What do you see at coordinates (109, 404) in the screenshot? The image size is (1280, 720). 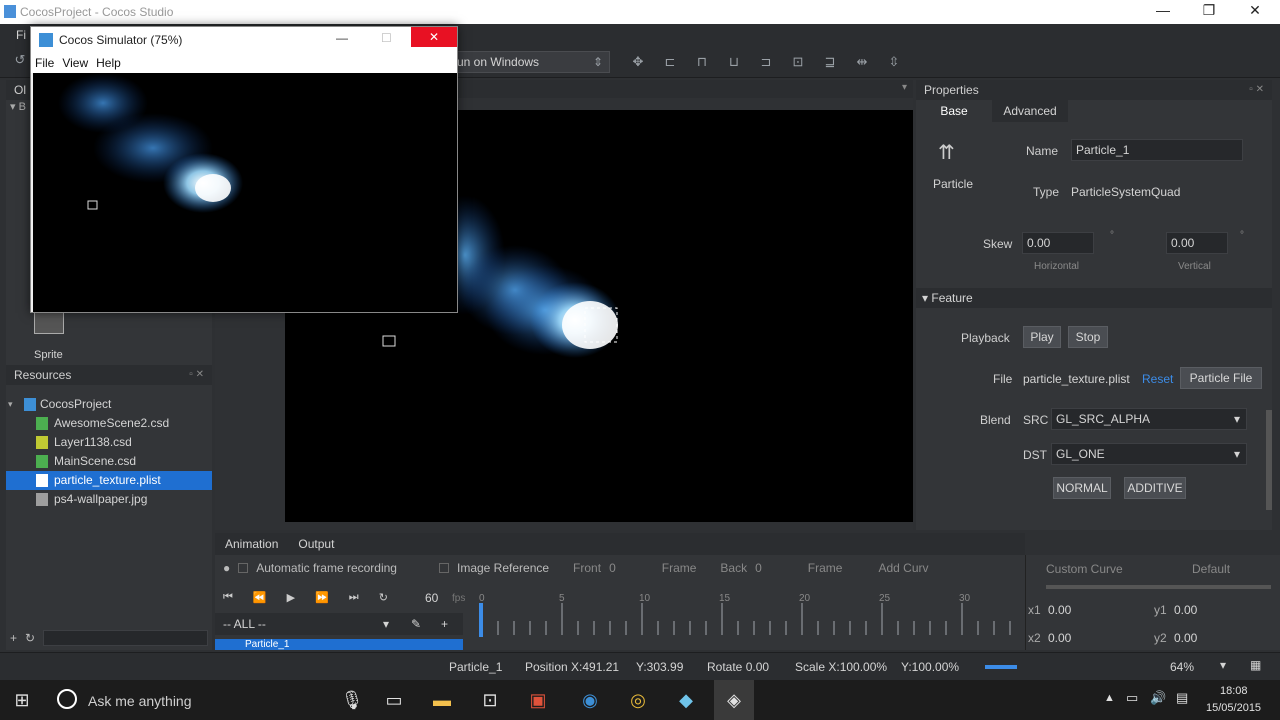 I see `tree-project: ▾ CocosProject` at bounding box center [109, 404].